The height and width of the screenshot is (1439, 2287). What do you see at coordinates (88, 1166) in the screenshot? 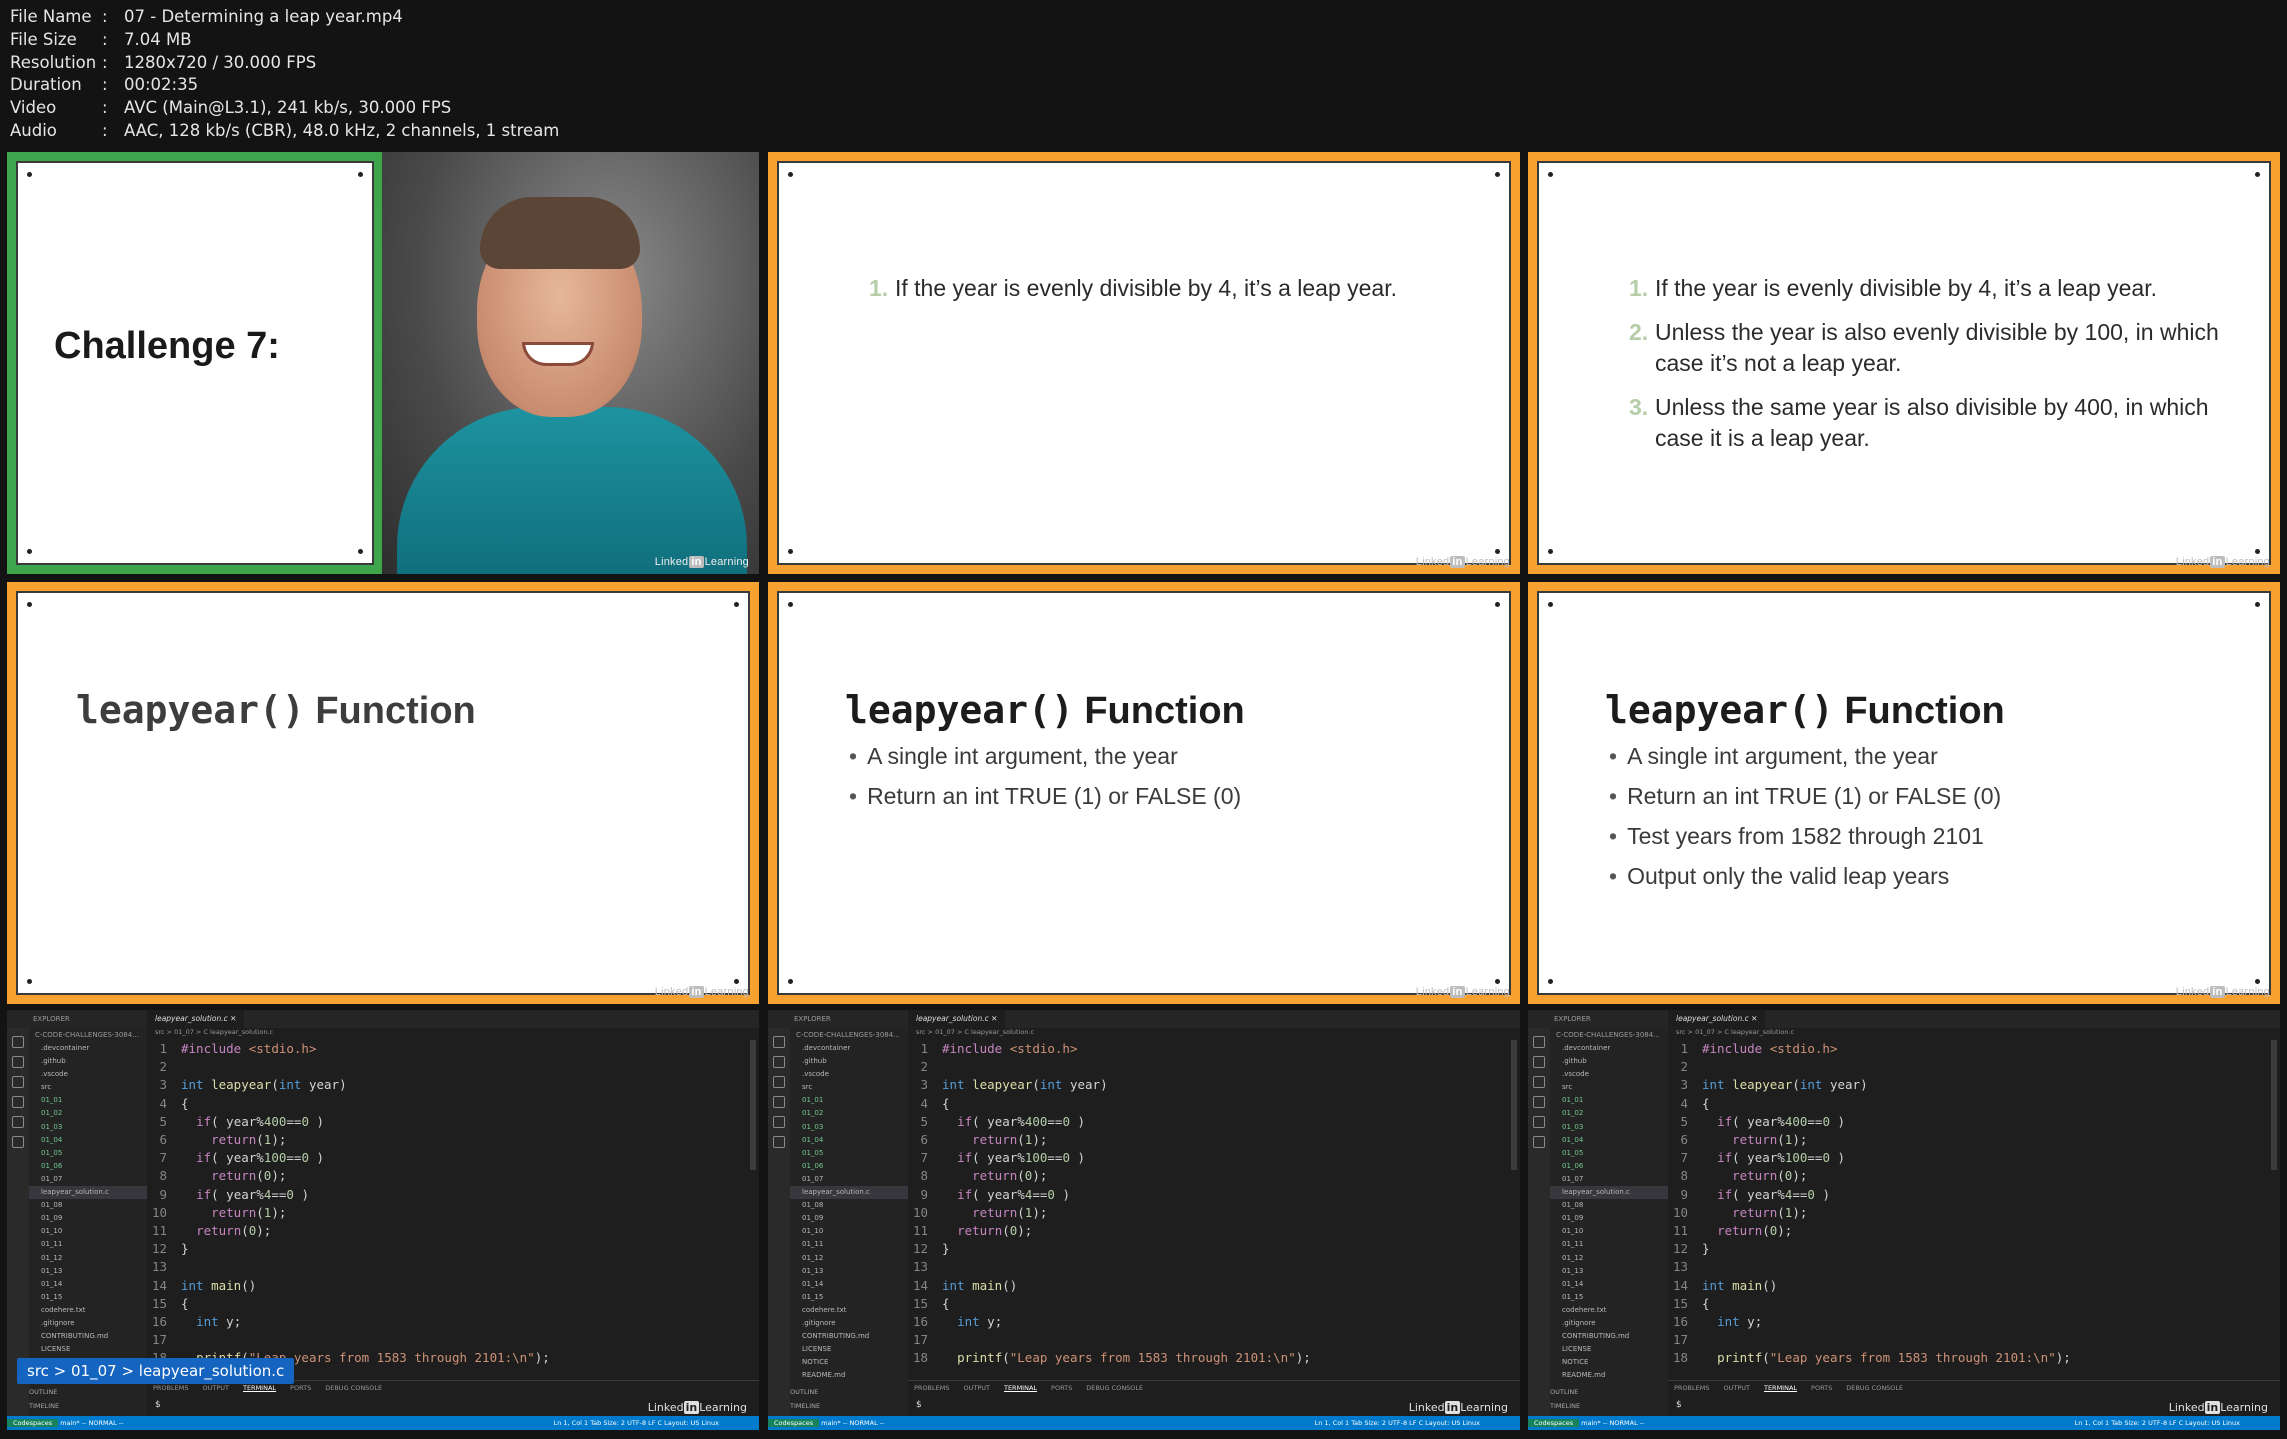
I see `explorer-item: 01_06` at bounding box center [88, 1166].